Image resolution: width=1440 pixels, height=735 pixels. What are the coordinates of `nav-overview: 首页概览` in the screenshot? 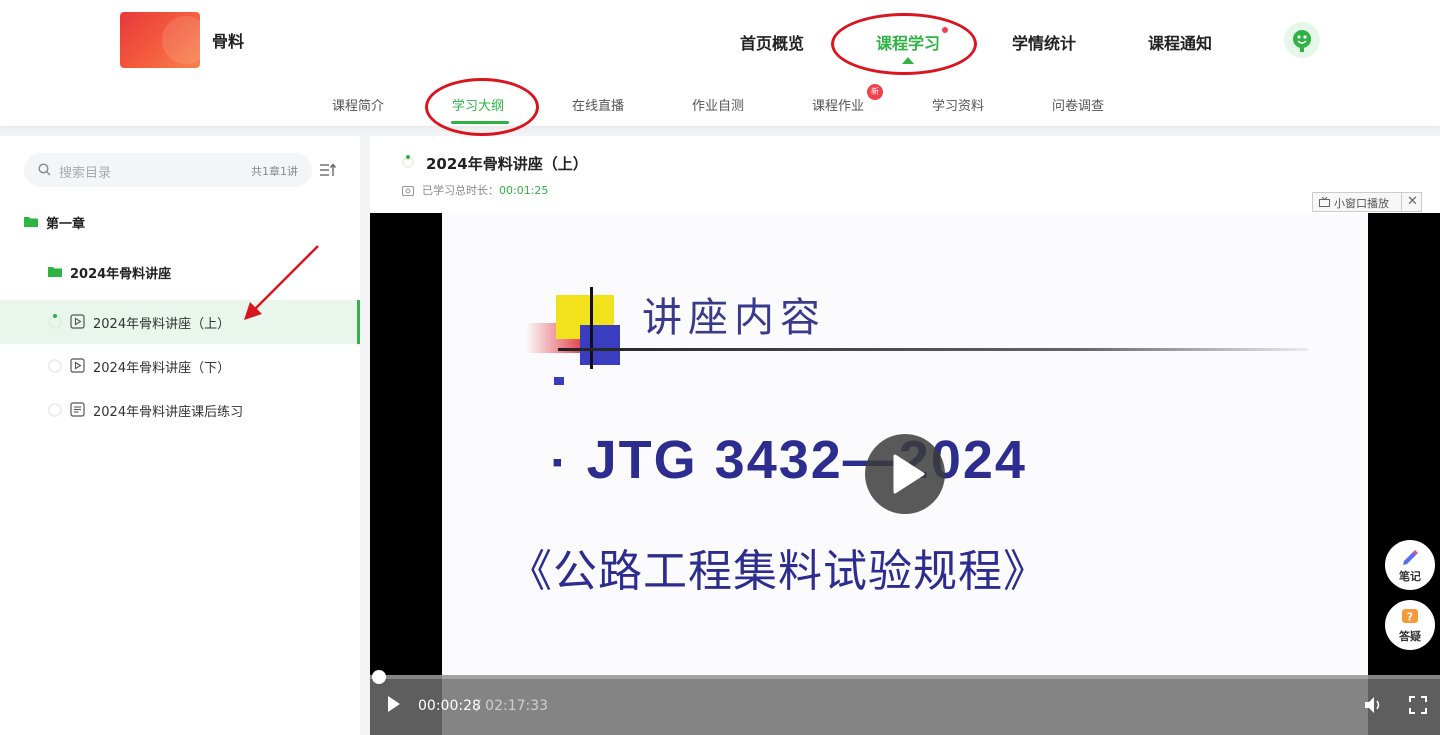 It's located at (772, 42).